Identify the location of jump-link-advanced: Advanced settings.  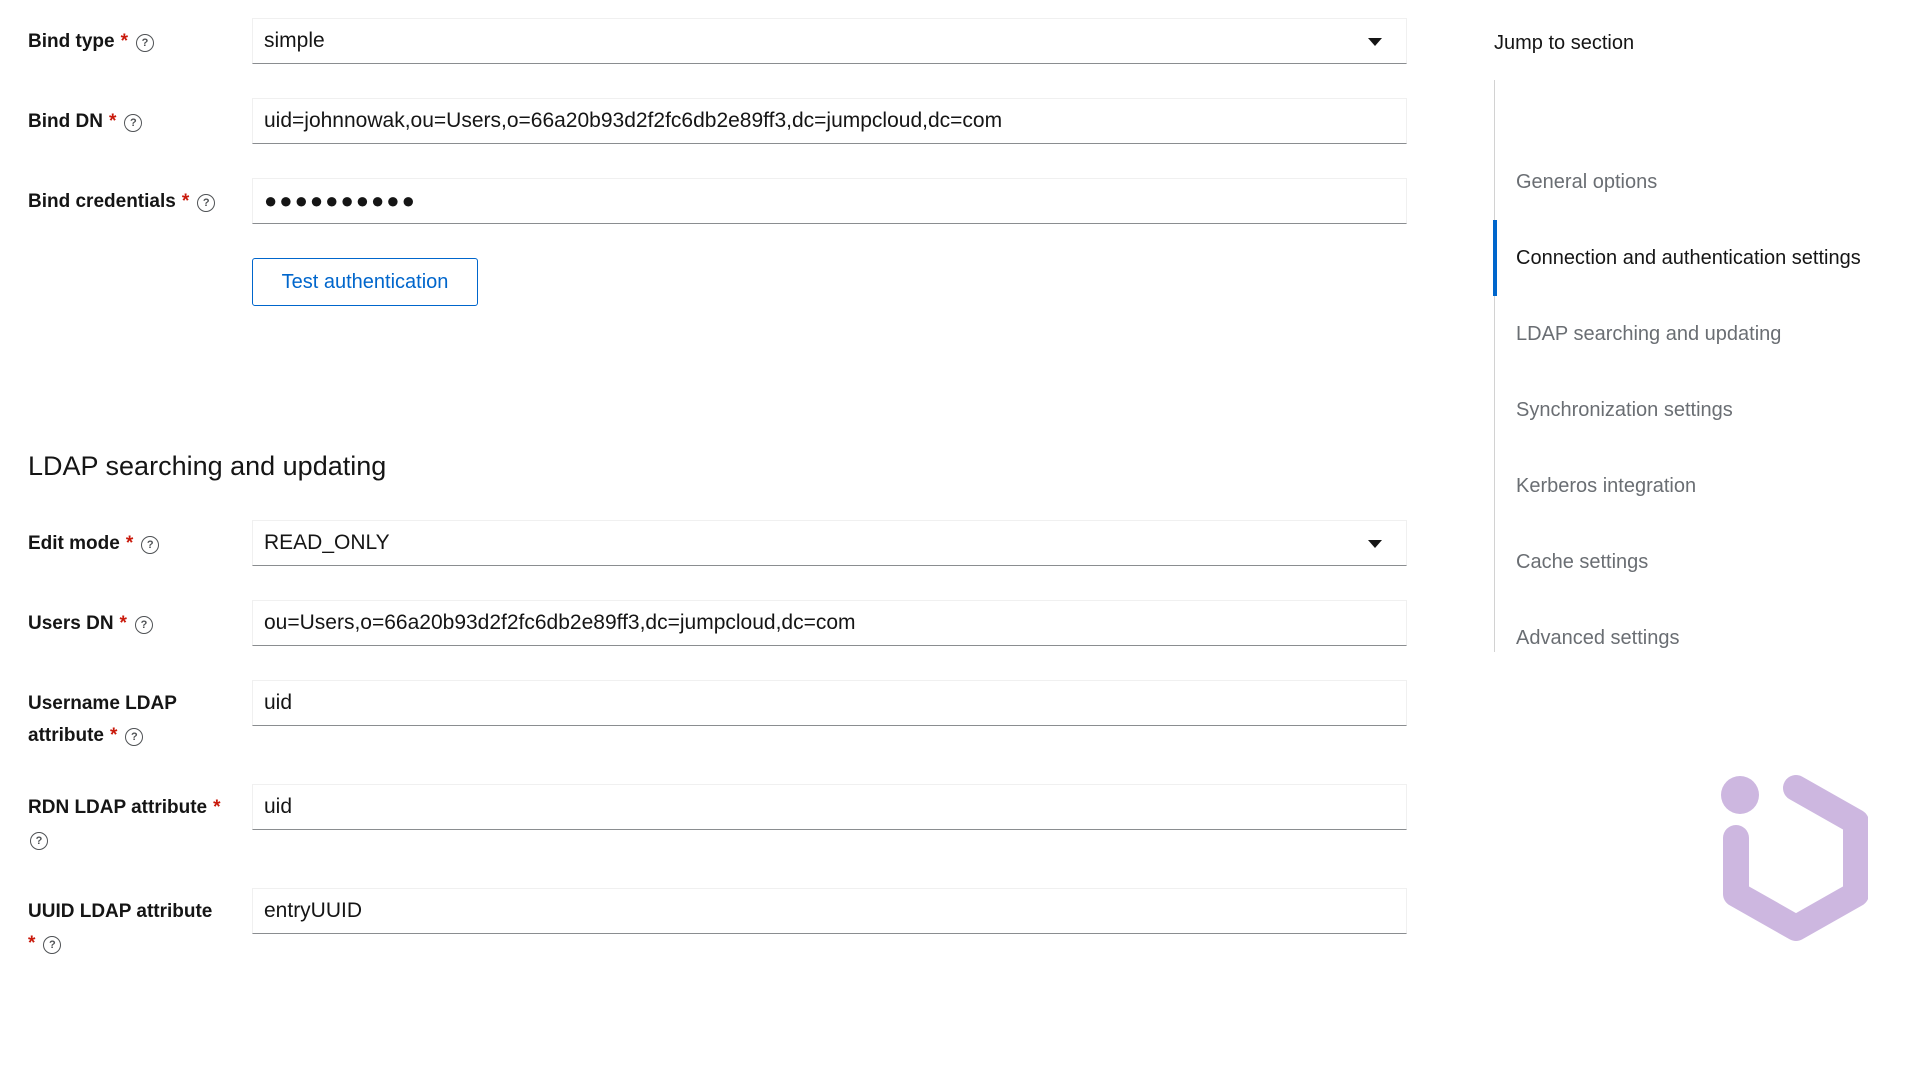
(1707, 638).